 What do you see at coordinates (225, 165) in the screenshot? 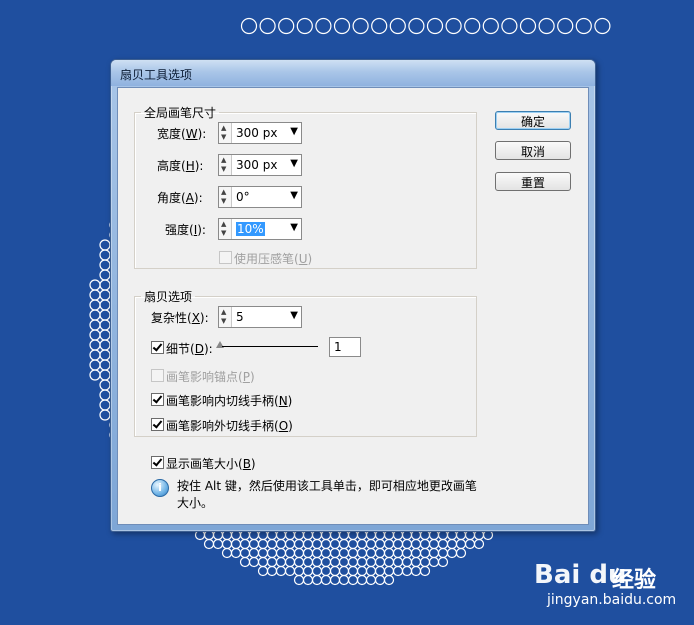
I see `height-spinner: ▲ ▼` at bounding box center [225, 165].